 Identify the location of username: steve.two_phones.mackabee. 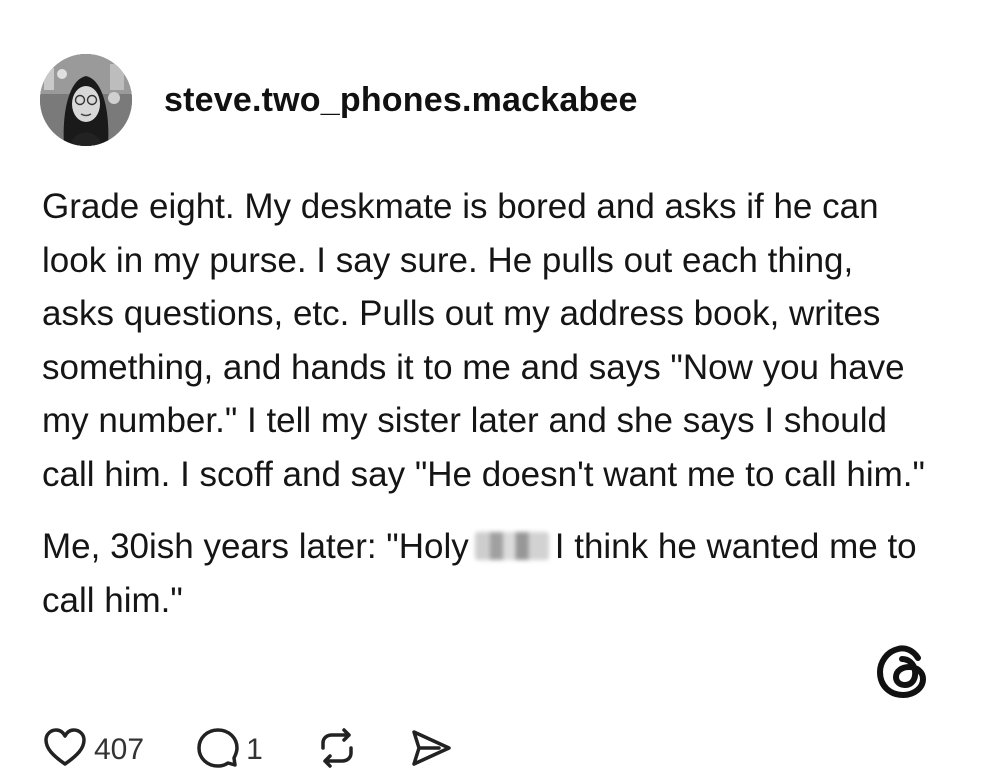
(401, 100).